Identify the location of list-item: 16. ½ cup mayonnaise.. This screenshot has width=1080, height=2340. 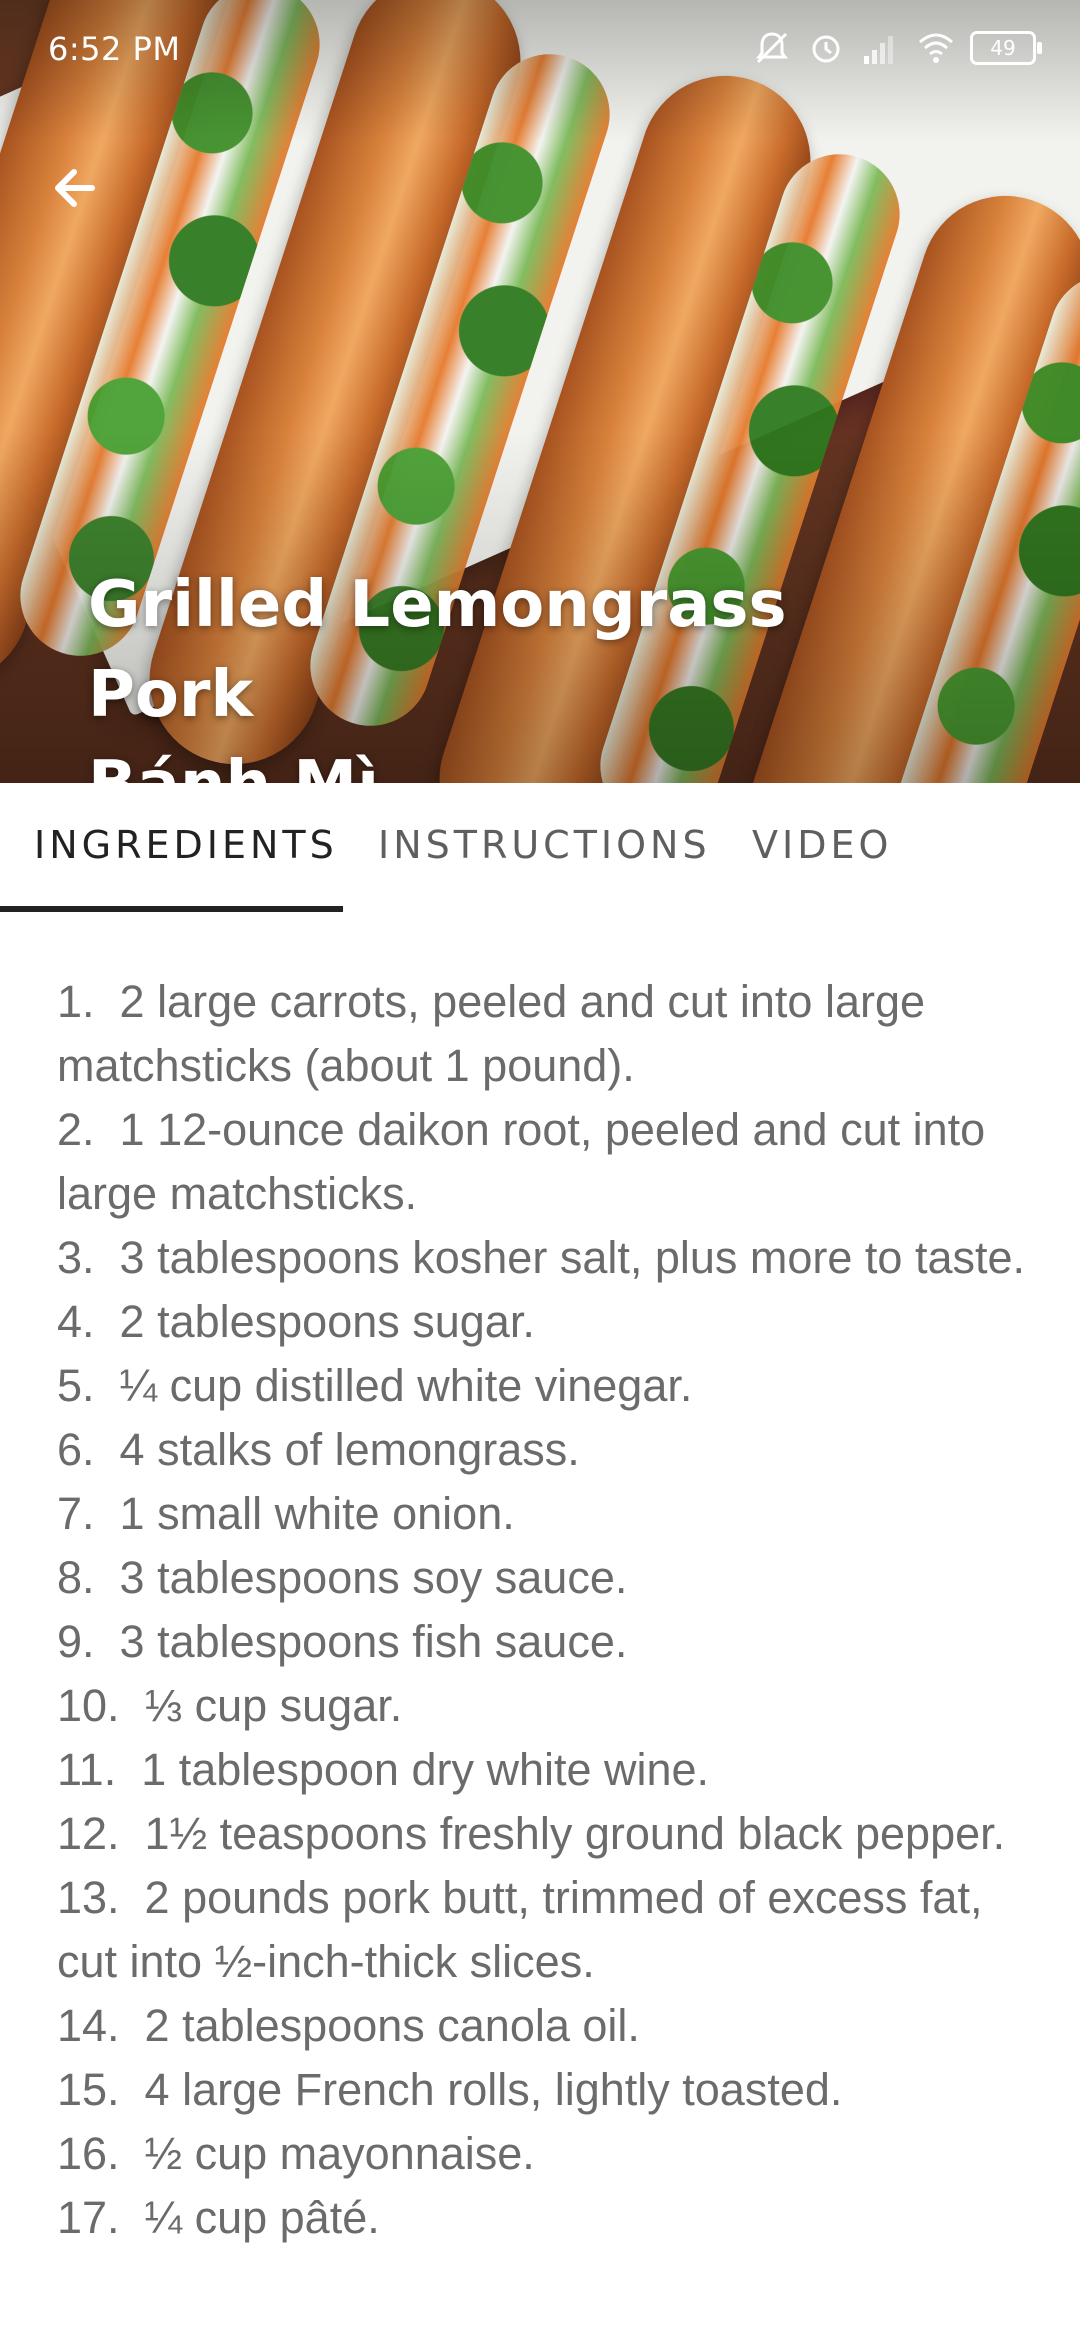
(296, 2153).